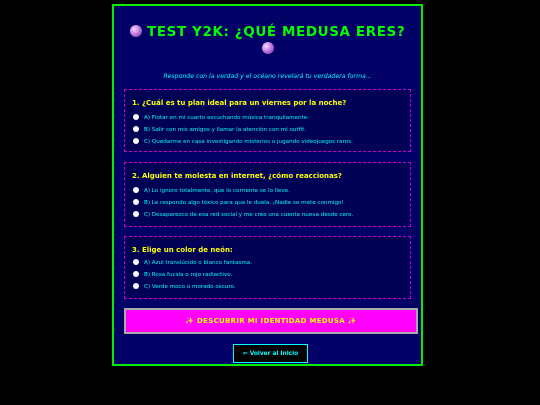 This screenshot has height=405, width=540. What do you see at coordinates (276, 32) in the screenshot?
I see `page-title-text: TEST Y2K: ¿QUÉ MEDUSA ERES?` at bounding box center [276, 32].